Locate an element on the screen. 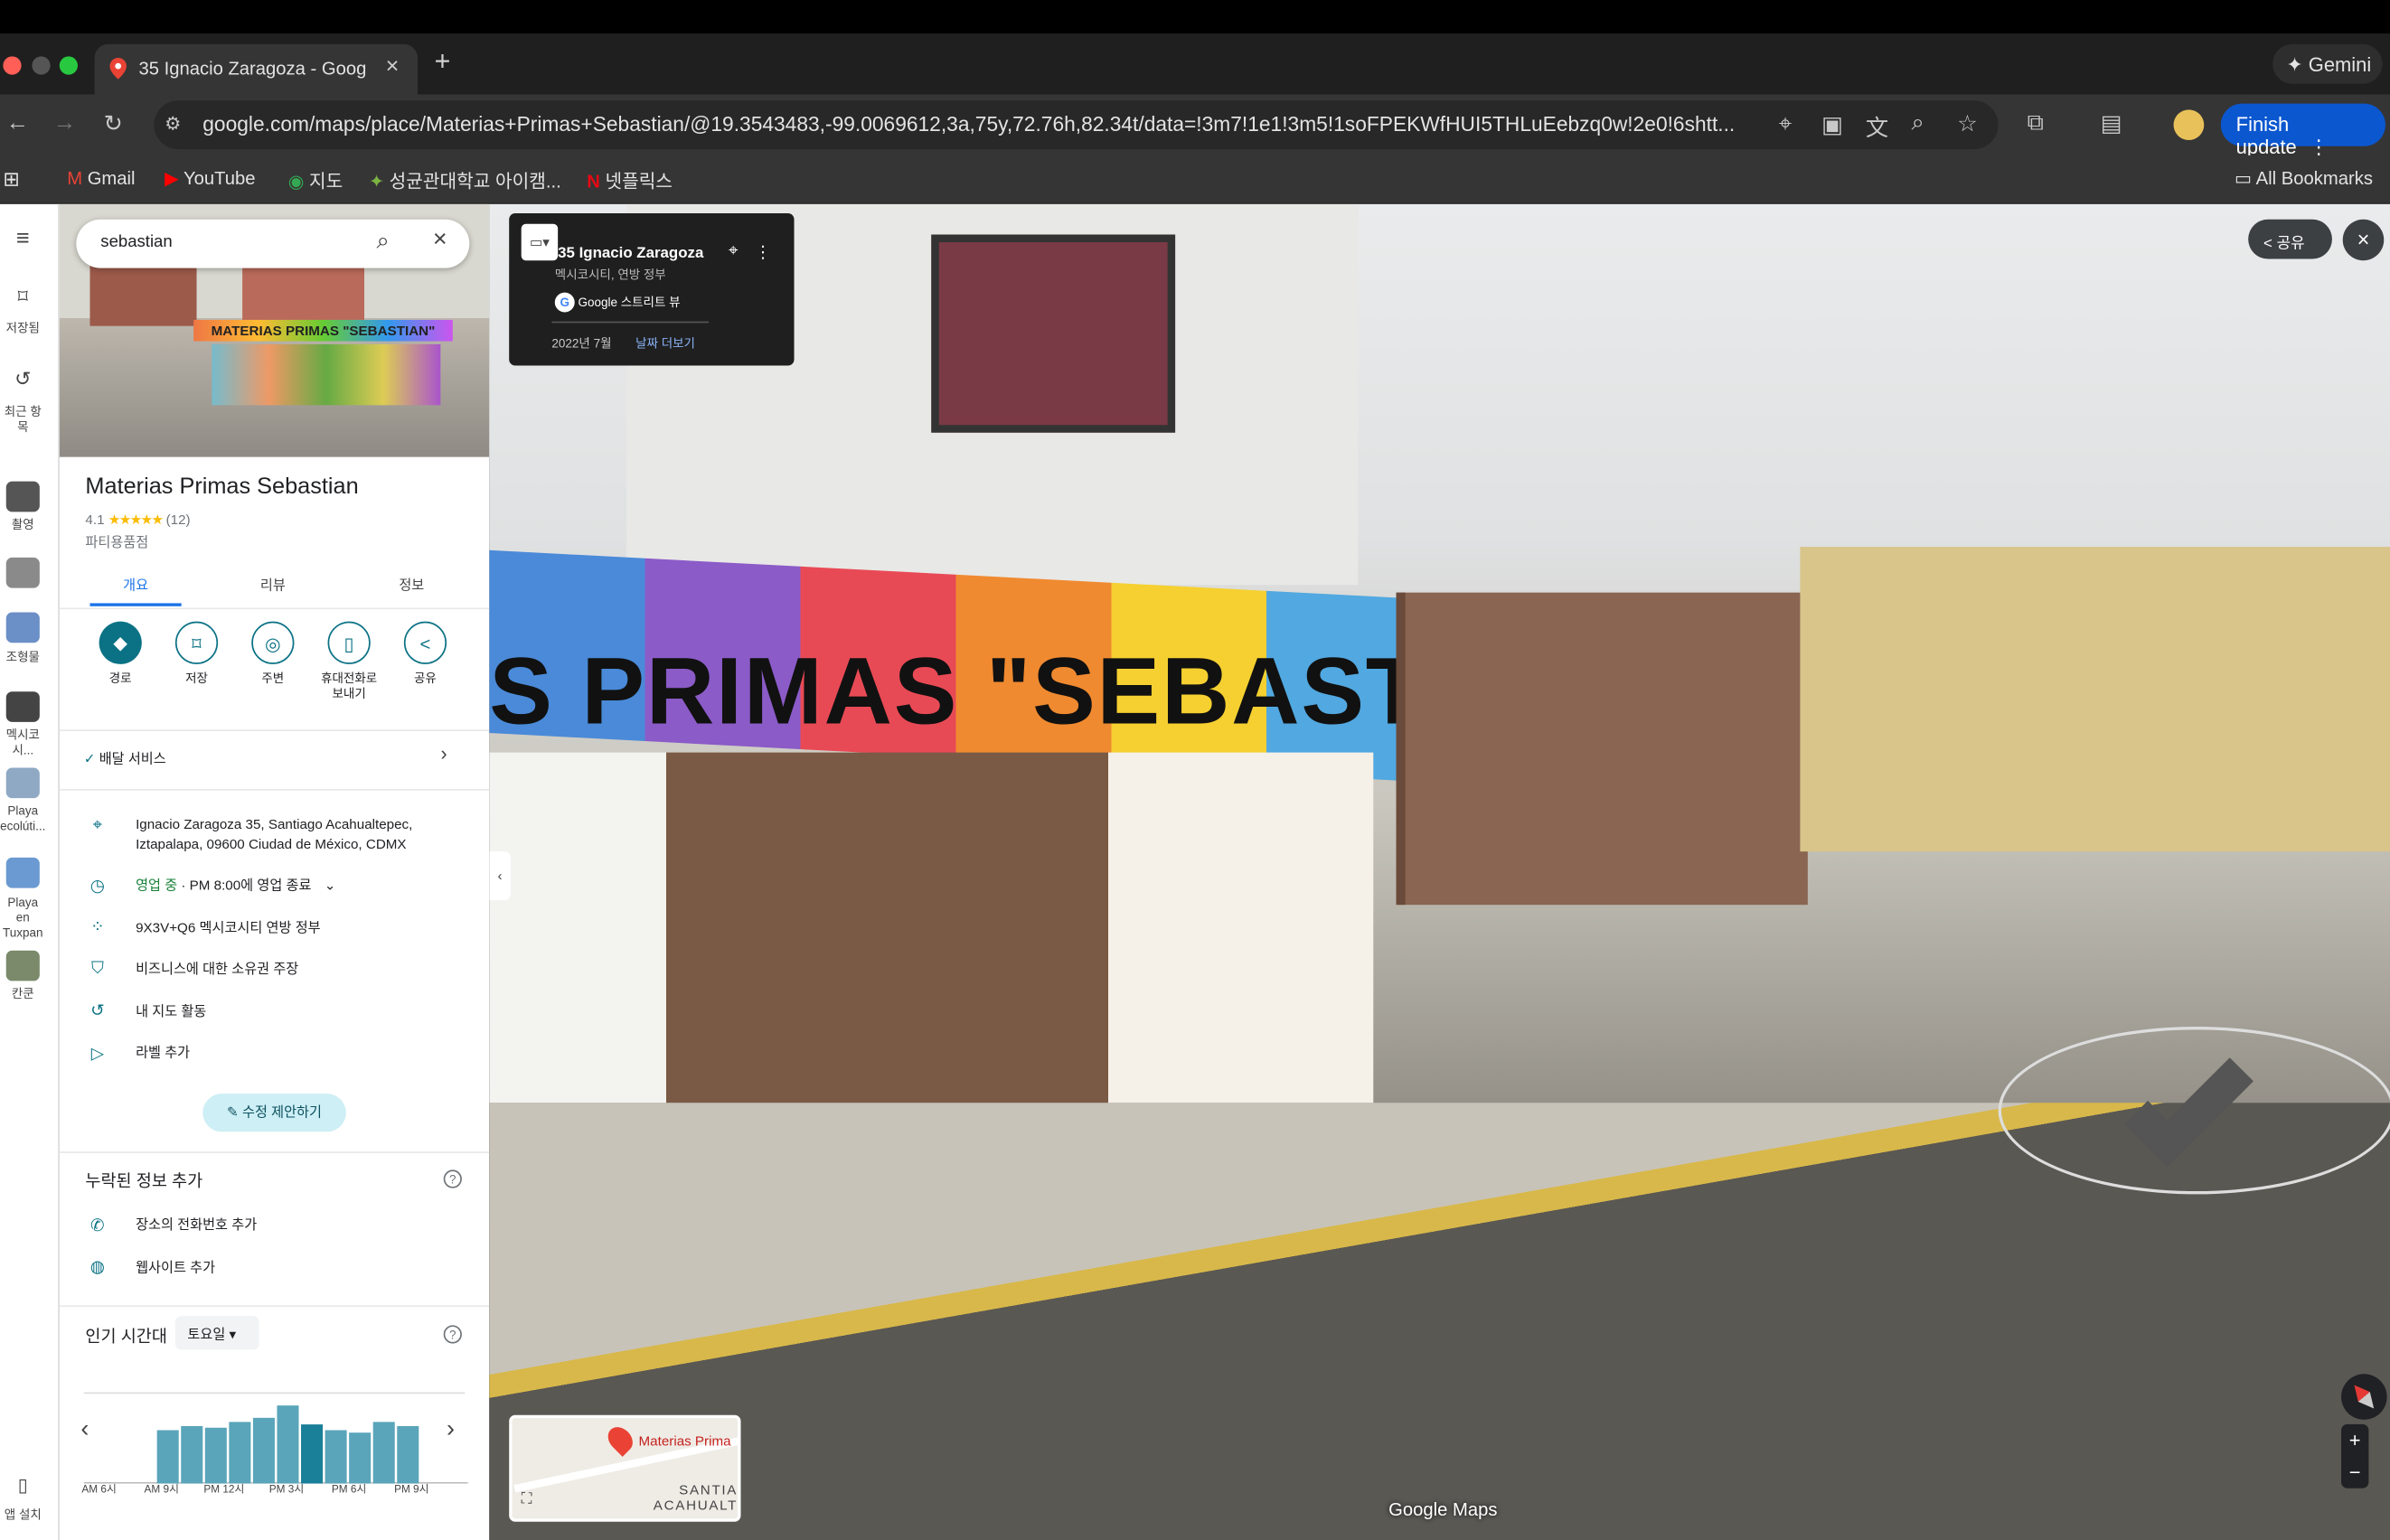  zoom-icon: ⌕ is located at coordinates (1918, 122).